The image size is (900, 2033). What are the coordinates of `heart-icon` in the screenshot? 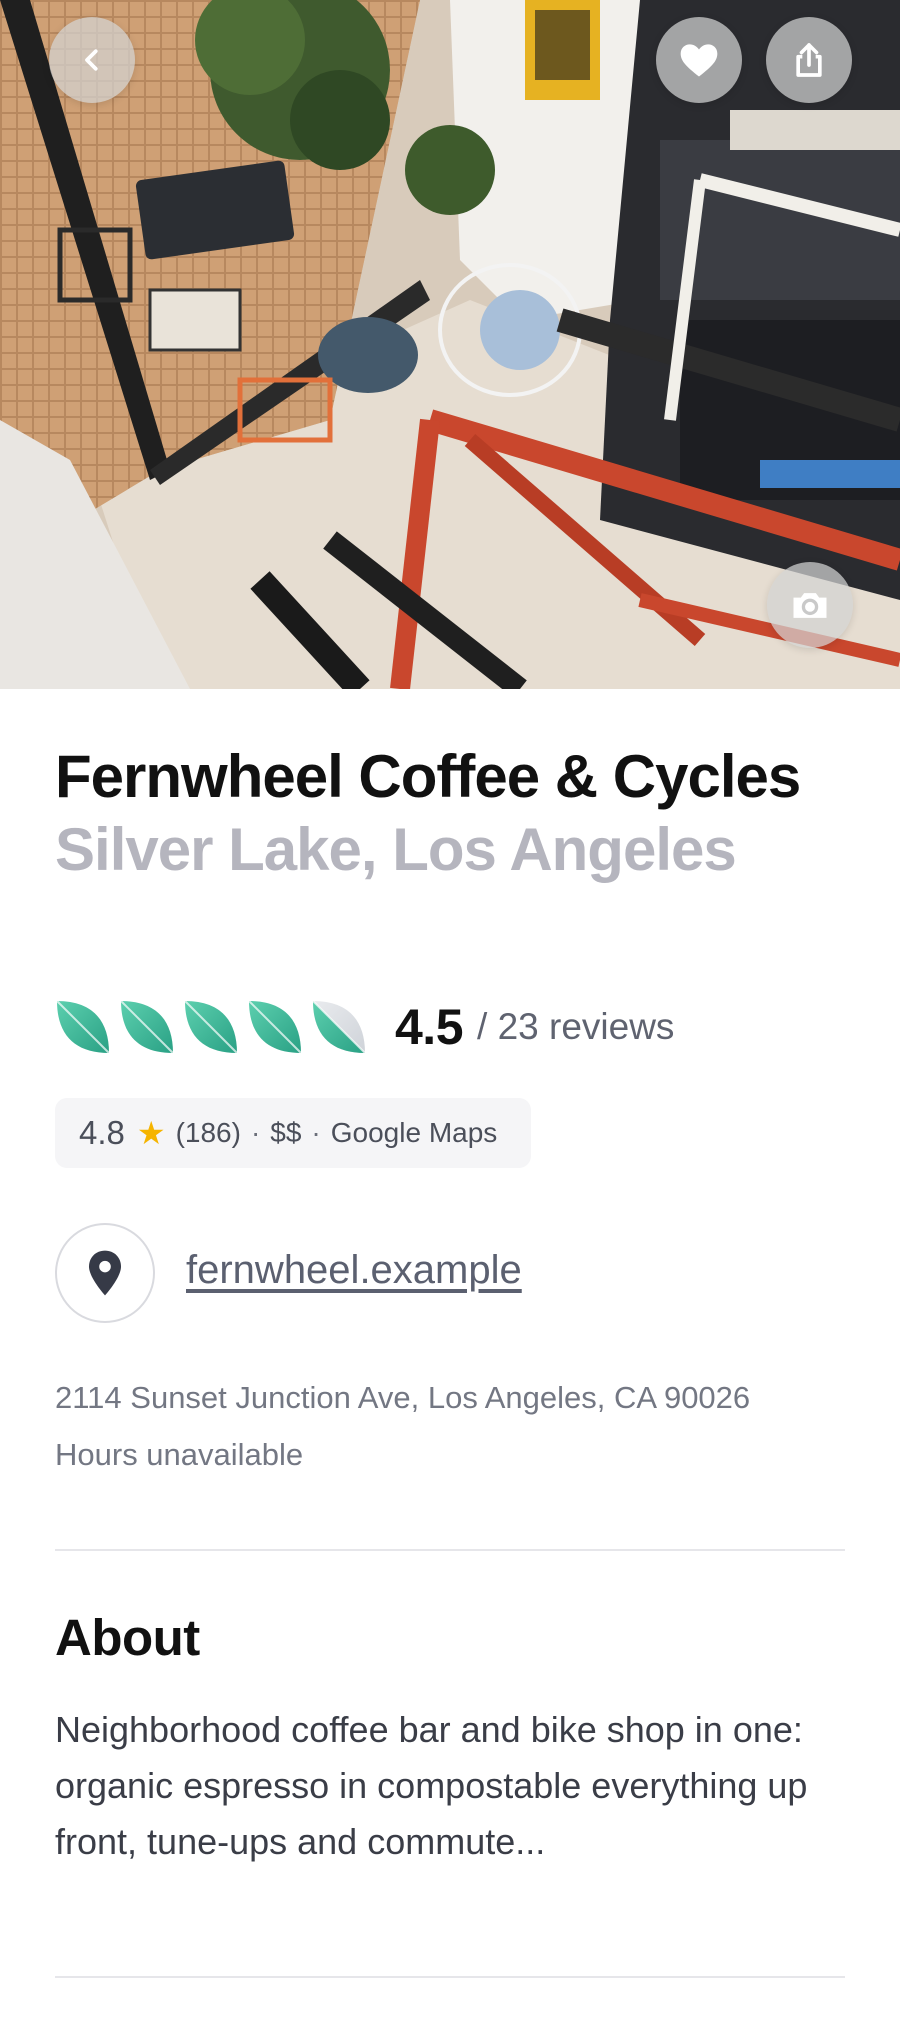 It's located at (699, 60).